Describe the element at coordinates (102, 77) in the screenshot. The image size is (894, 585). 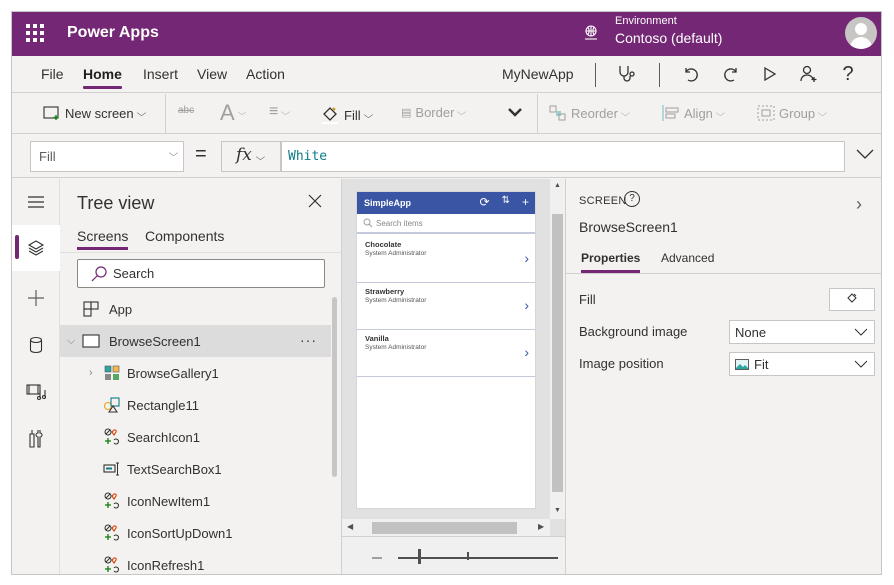
I see `menu-home: Home` at that location.